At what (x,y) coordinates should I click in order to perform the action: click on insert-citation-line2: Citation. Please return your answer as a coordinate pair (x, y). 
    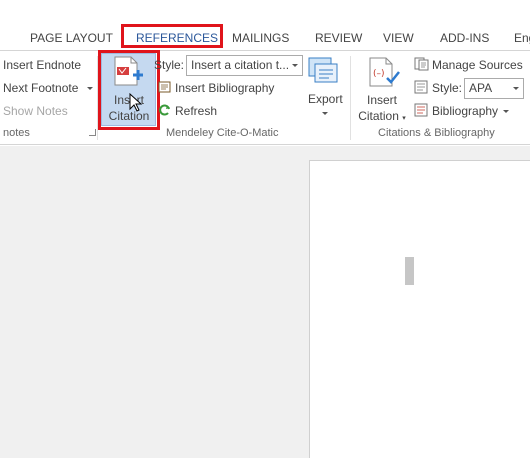
    Looking at the image, I should click on (378, 116).